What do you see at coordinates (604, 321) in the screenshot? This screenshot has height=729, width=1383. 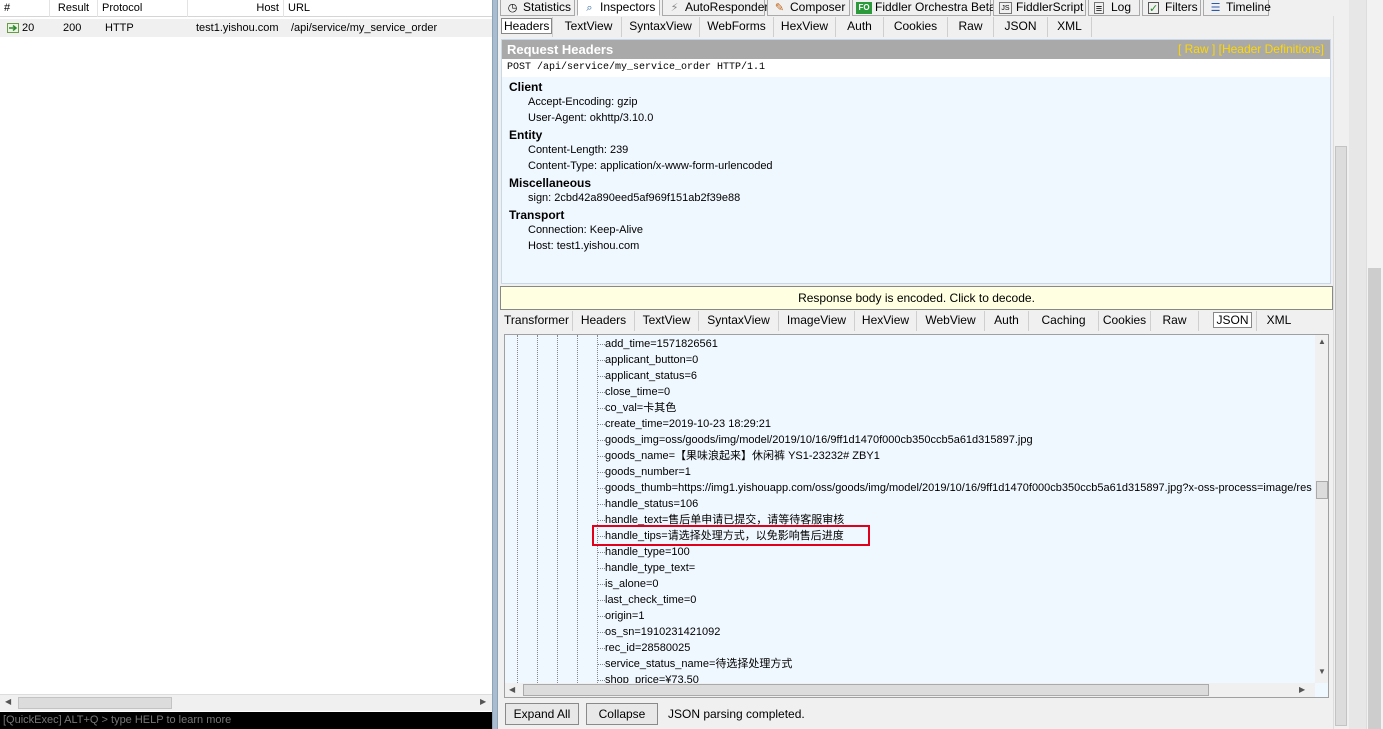 I see `resp-tab-headers: Headers` at bounding box center [604, 321].